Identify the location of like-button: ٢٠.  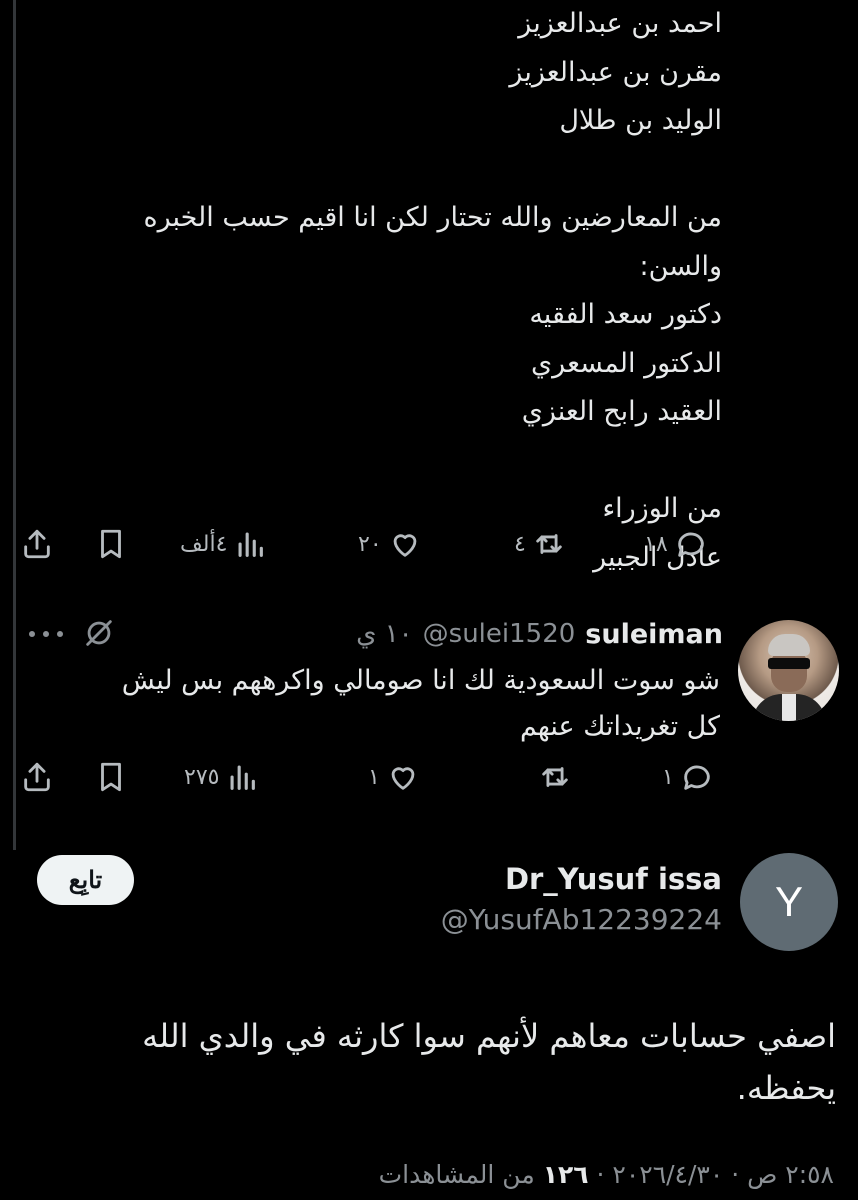
(390, 544).